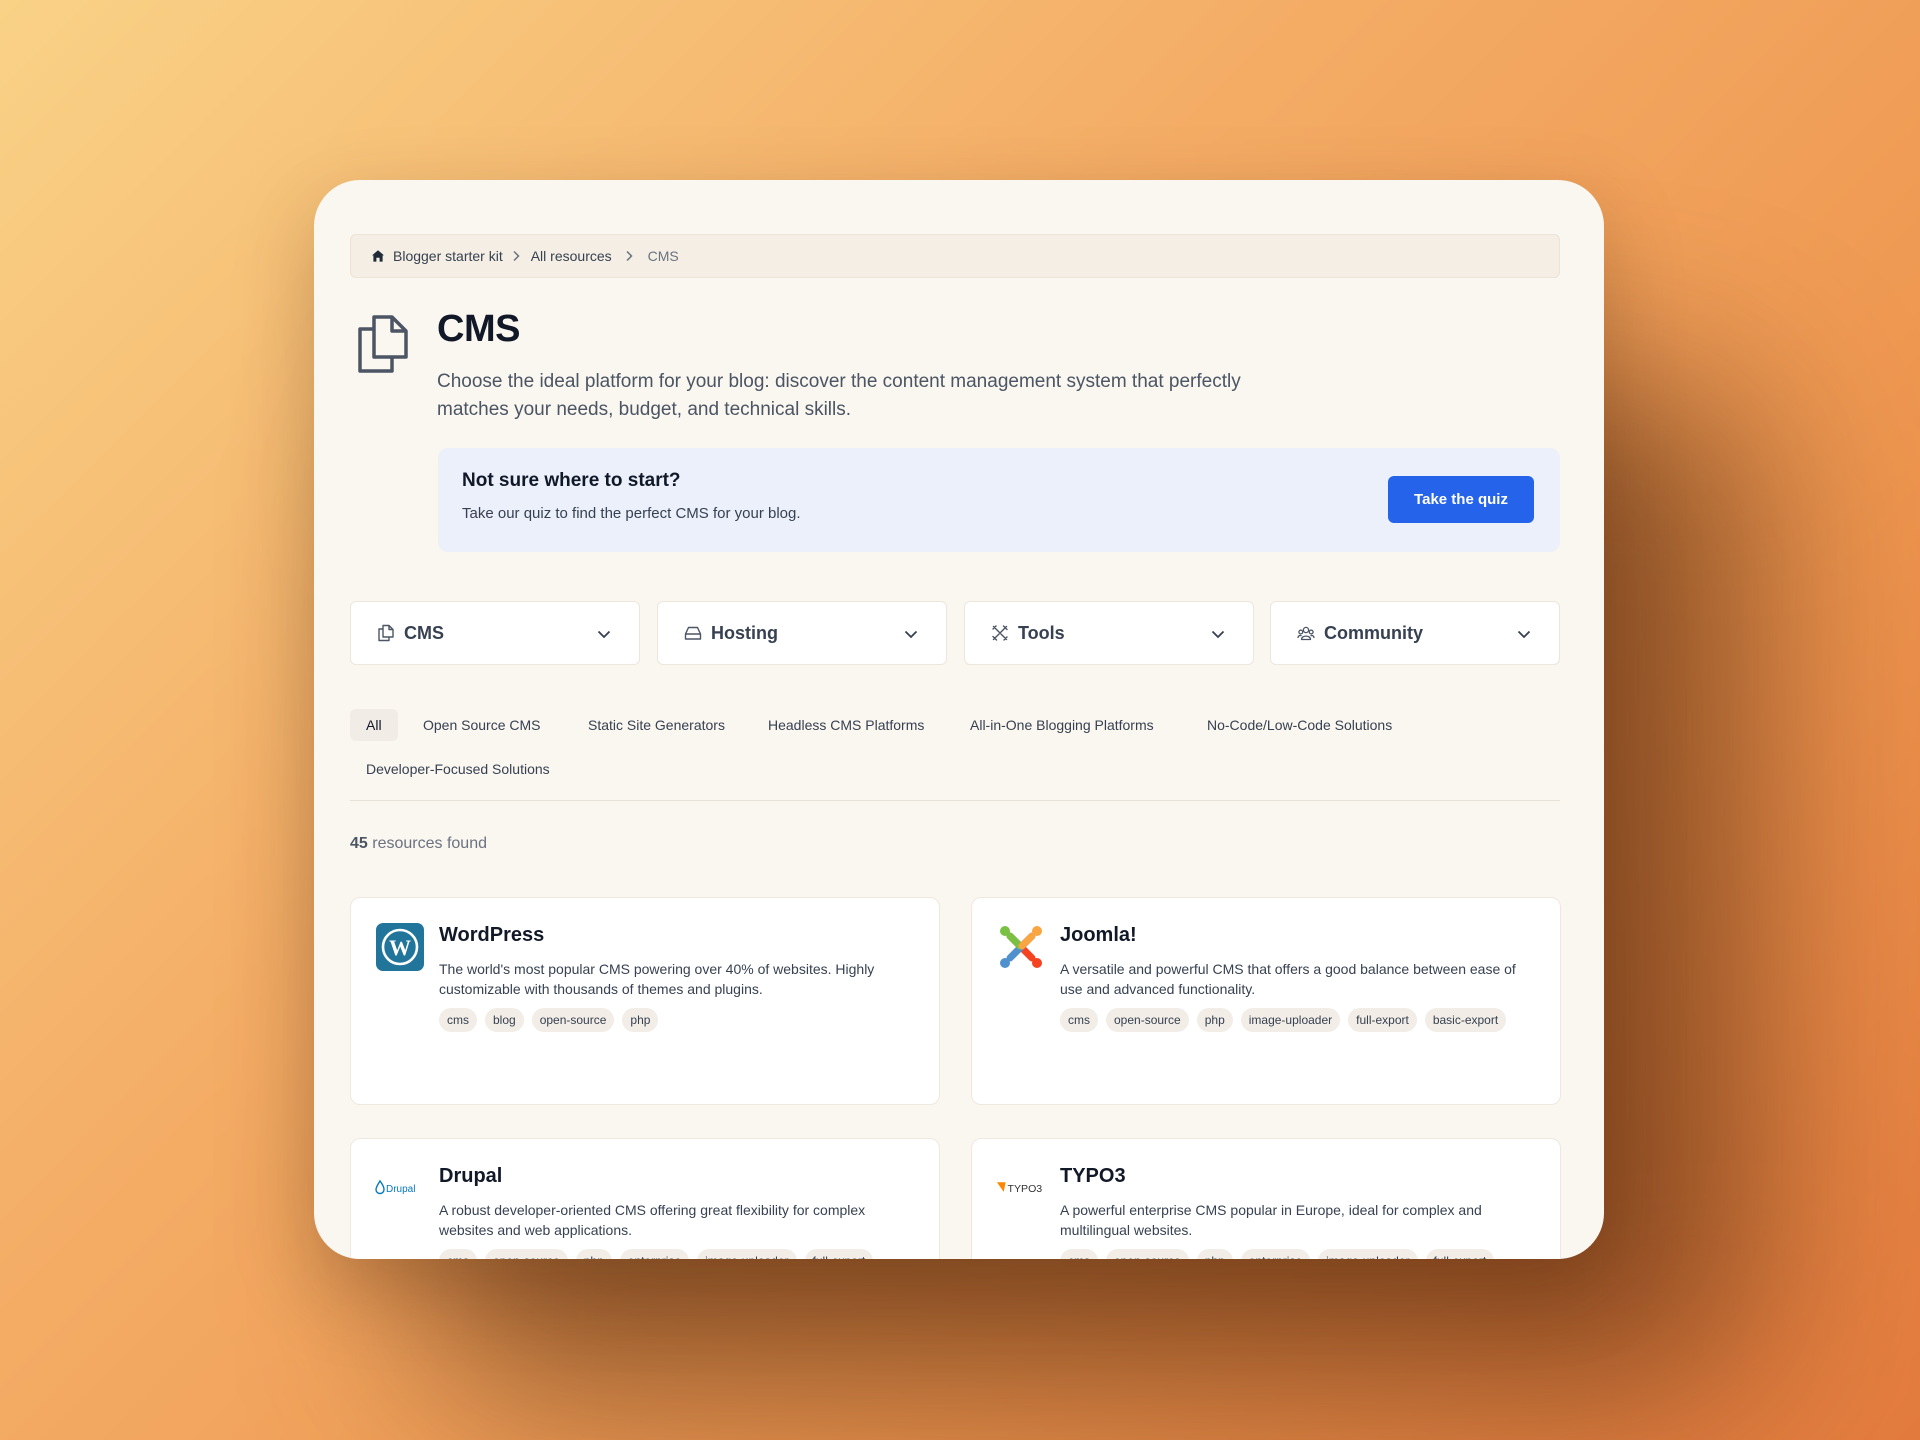 The height and width of the screenshot is (1440, 1920). Describe the element at coordinates (1025, 1189) in the screenshot. I see `typo3-logo-text: TYPO3` at that location.